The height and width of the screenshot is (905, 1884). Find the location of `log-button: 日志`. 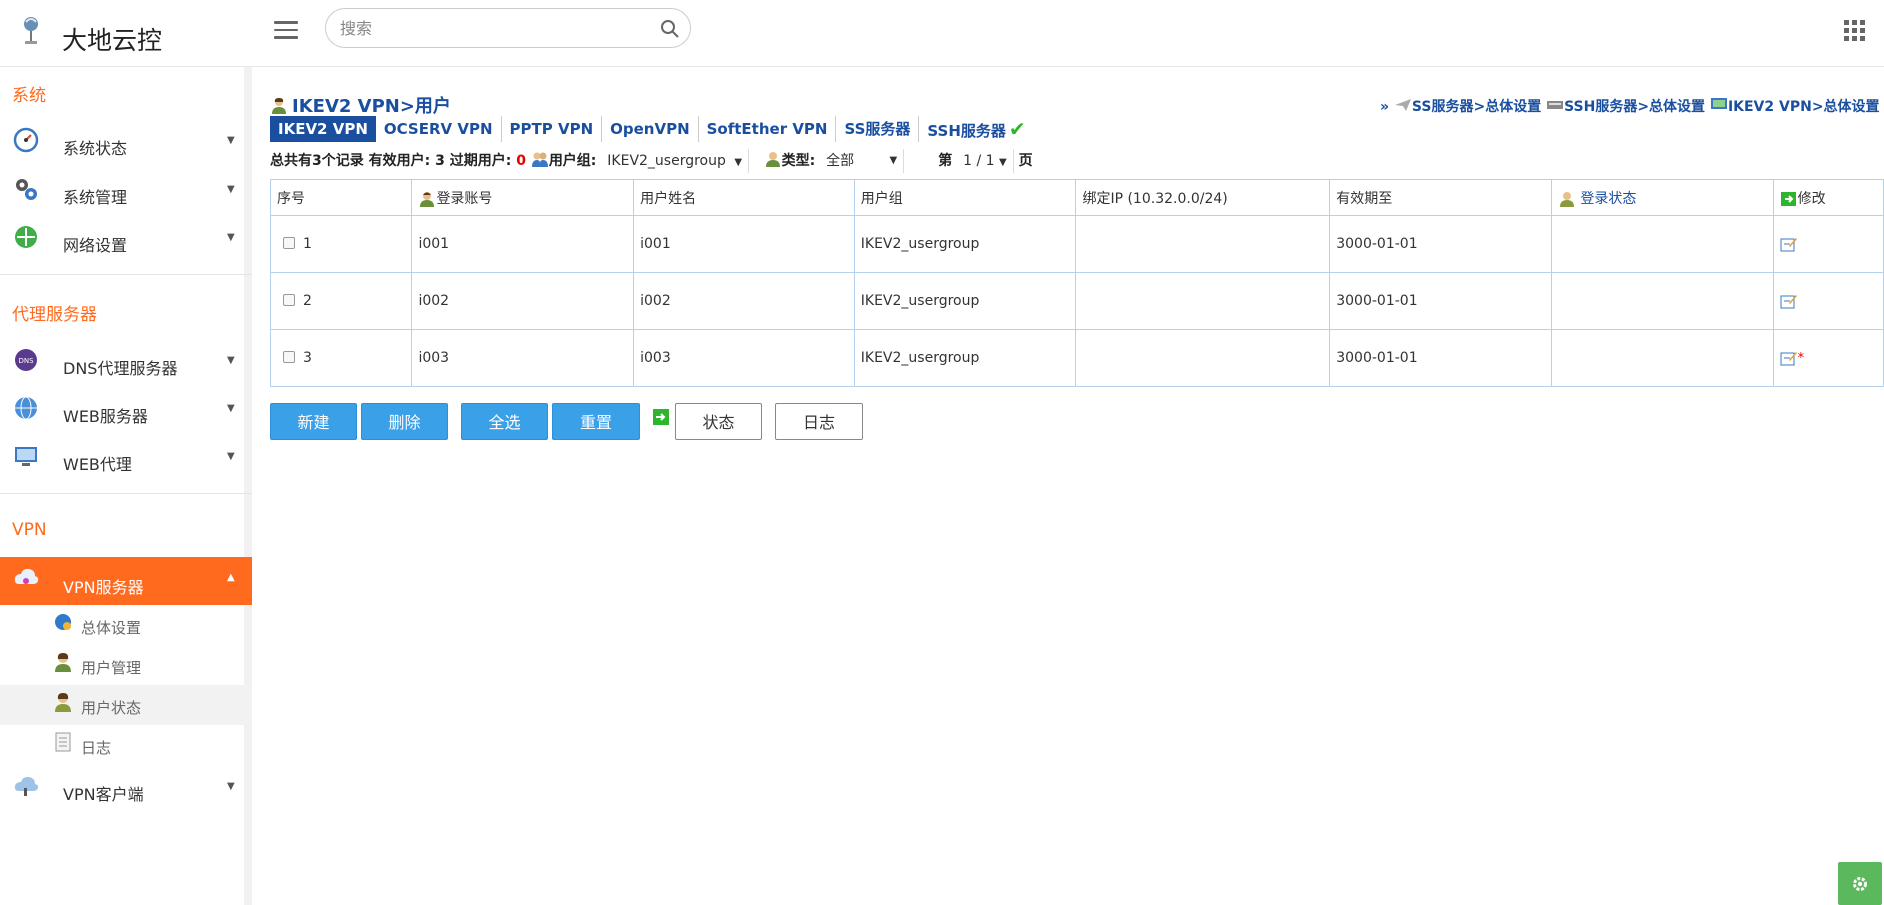

log-button: 日志 is located at coordinates (819, 421).